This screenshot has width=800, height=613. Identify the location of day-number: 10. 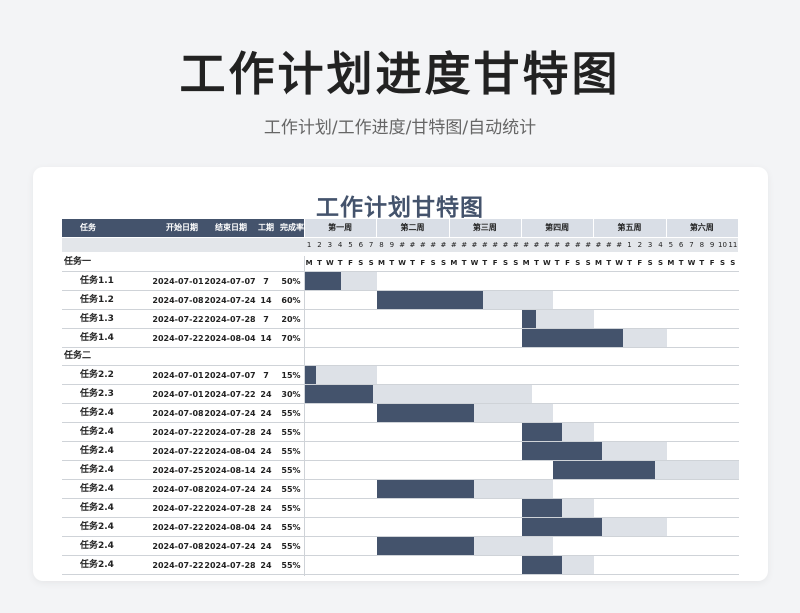
(722, 245).